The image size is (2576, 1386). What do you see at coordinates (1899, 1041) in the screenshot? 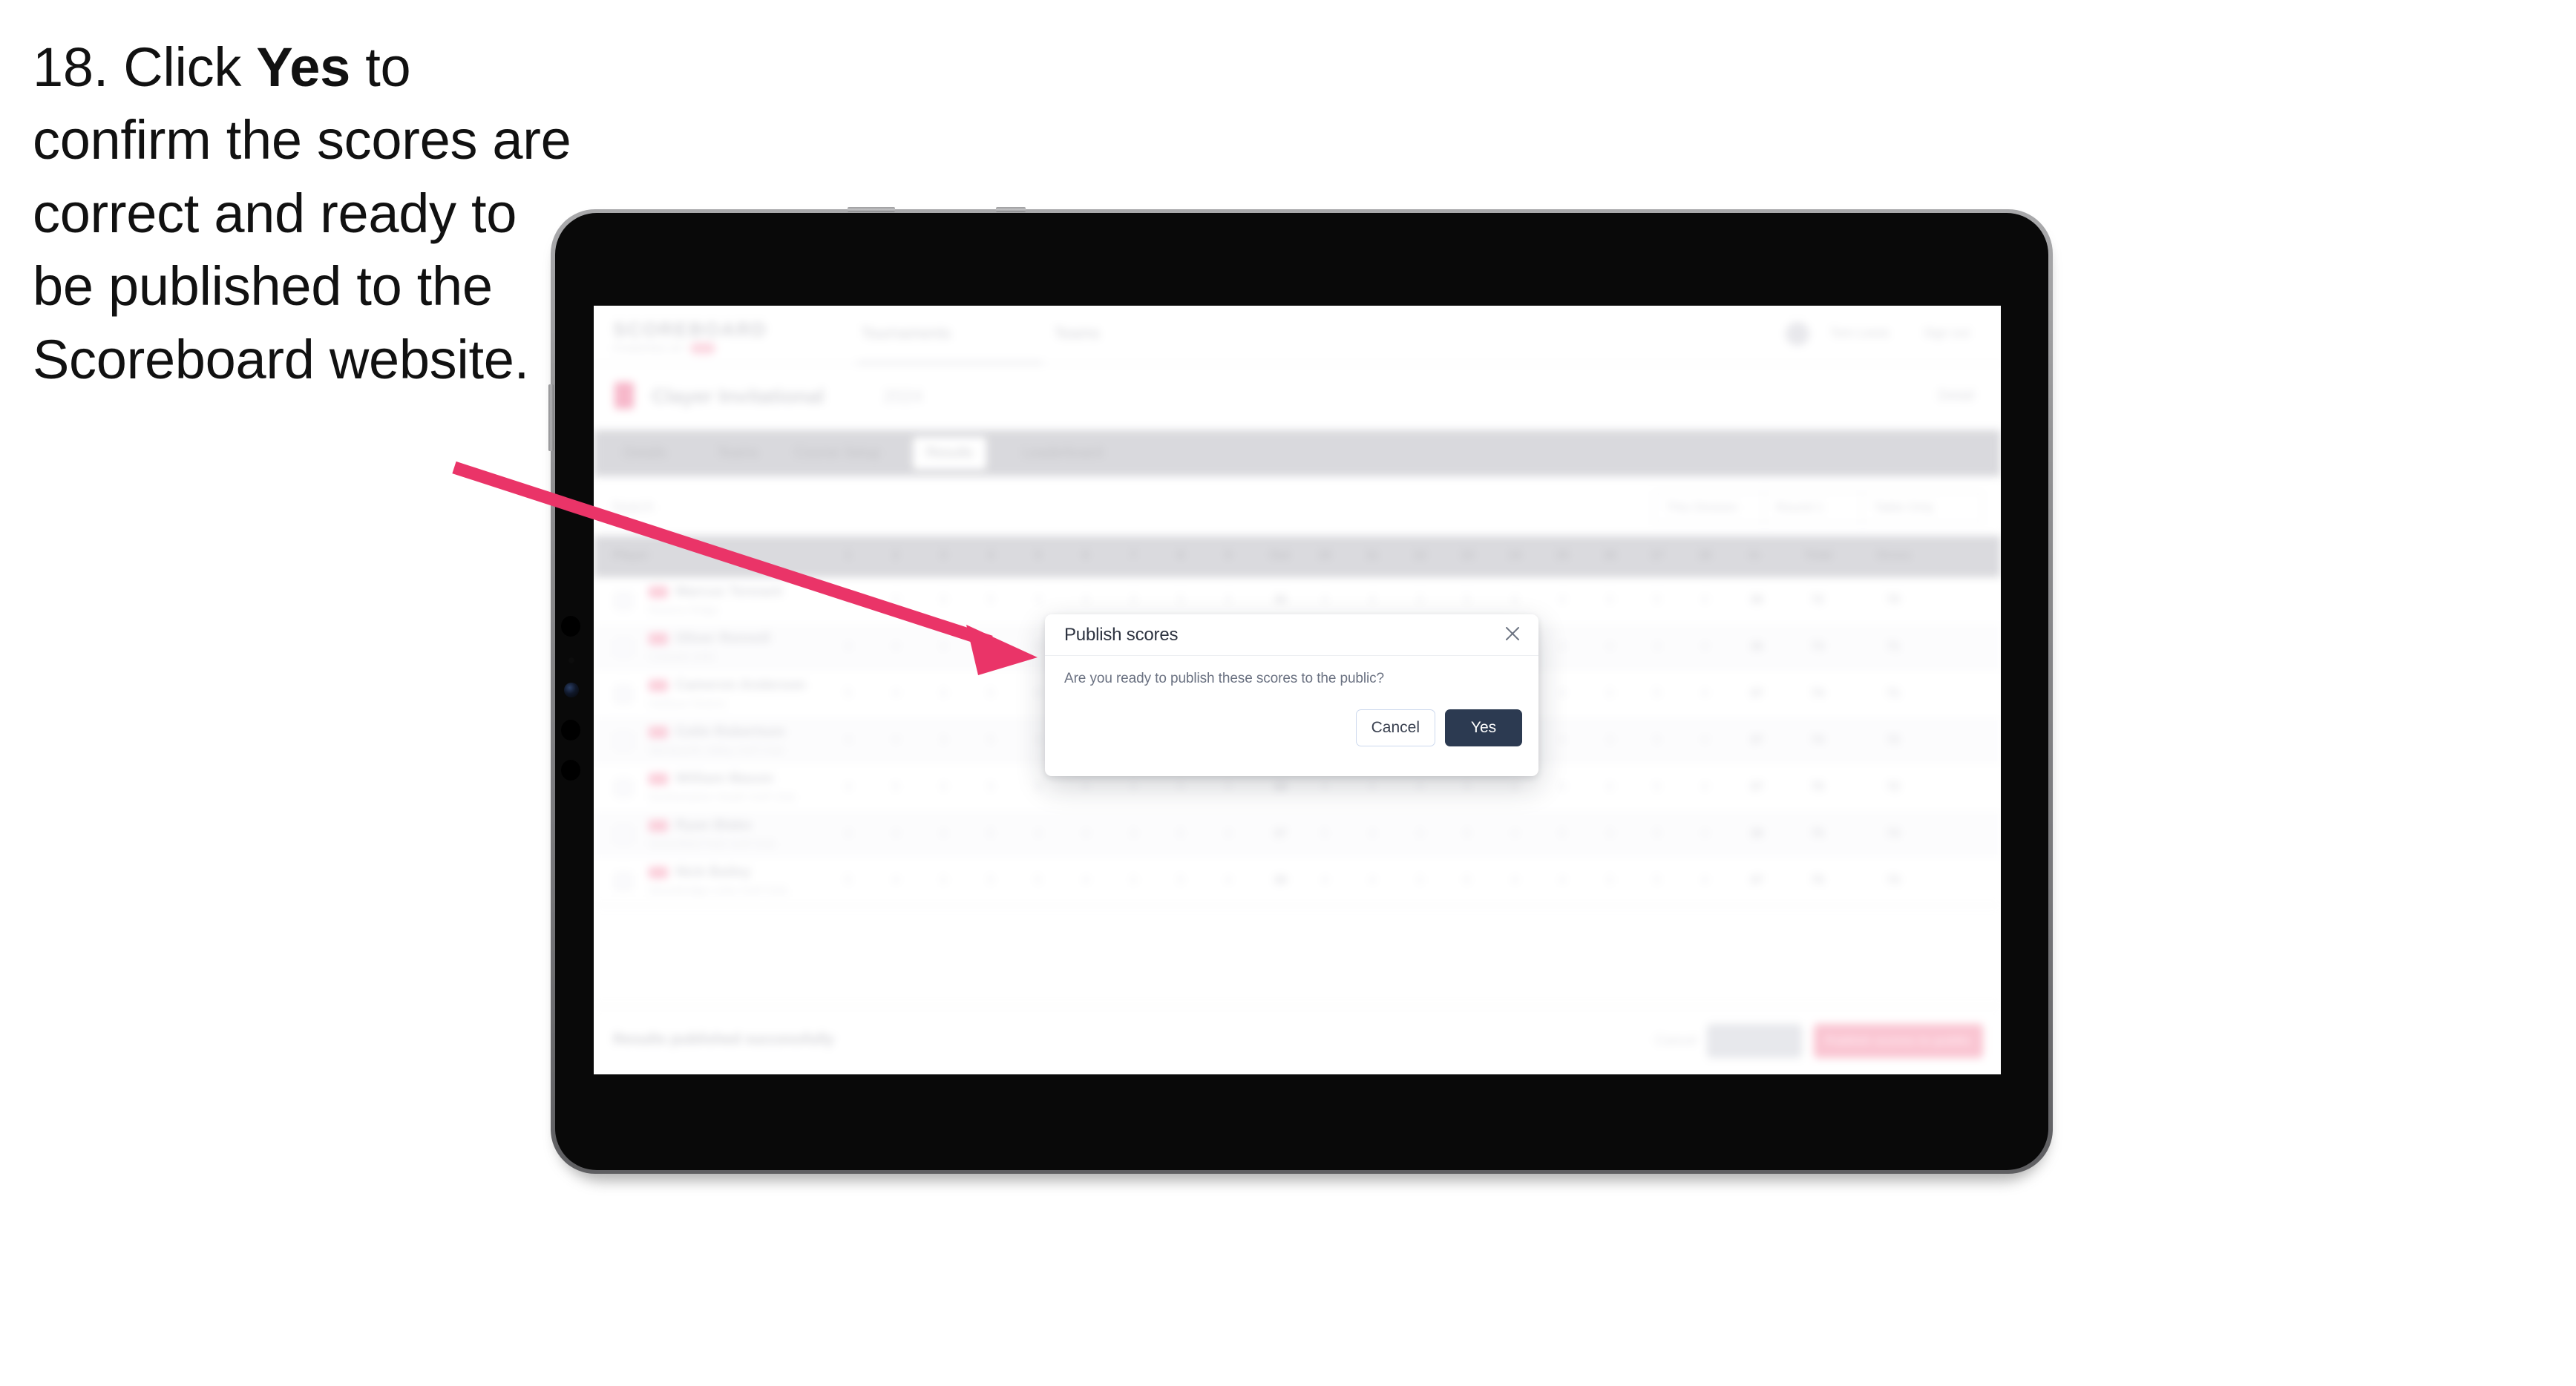
I see `footer-publish-button: Publish scores to public` at bounding box center [1899, 1041].